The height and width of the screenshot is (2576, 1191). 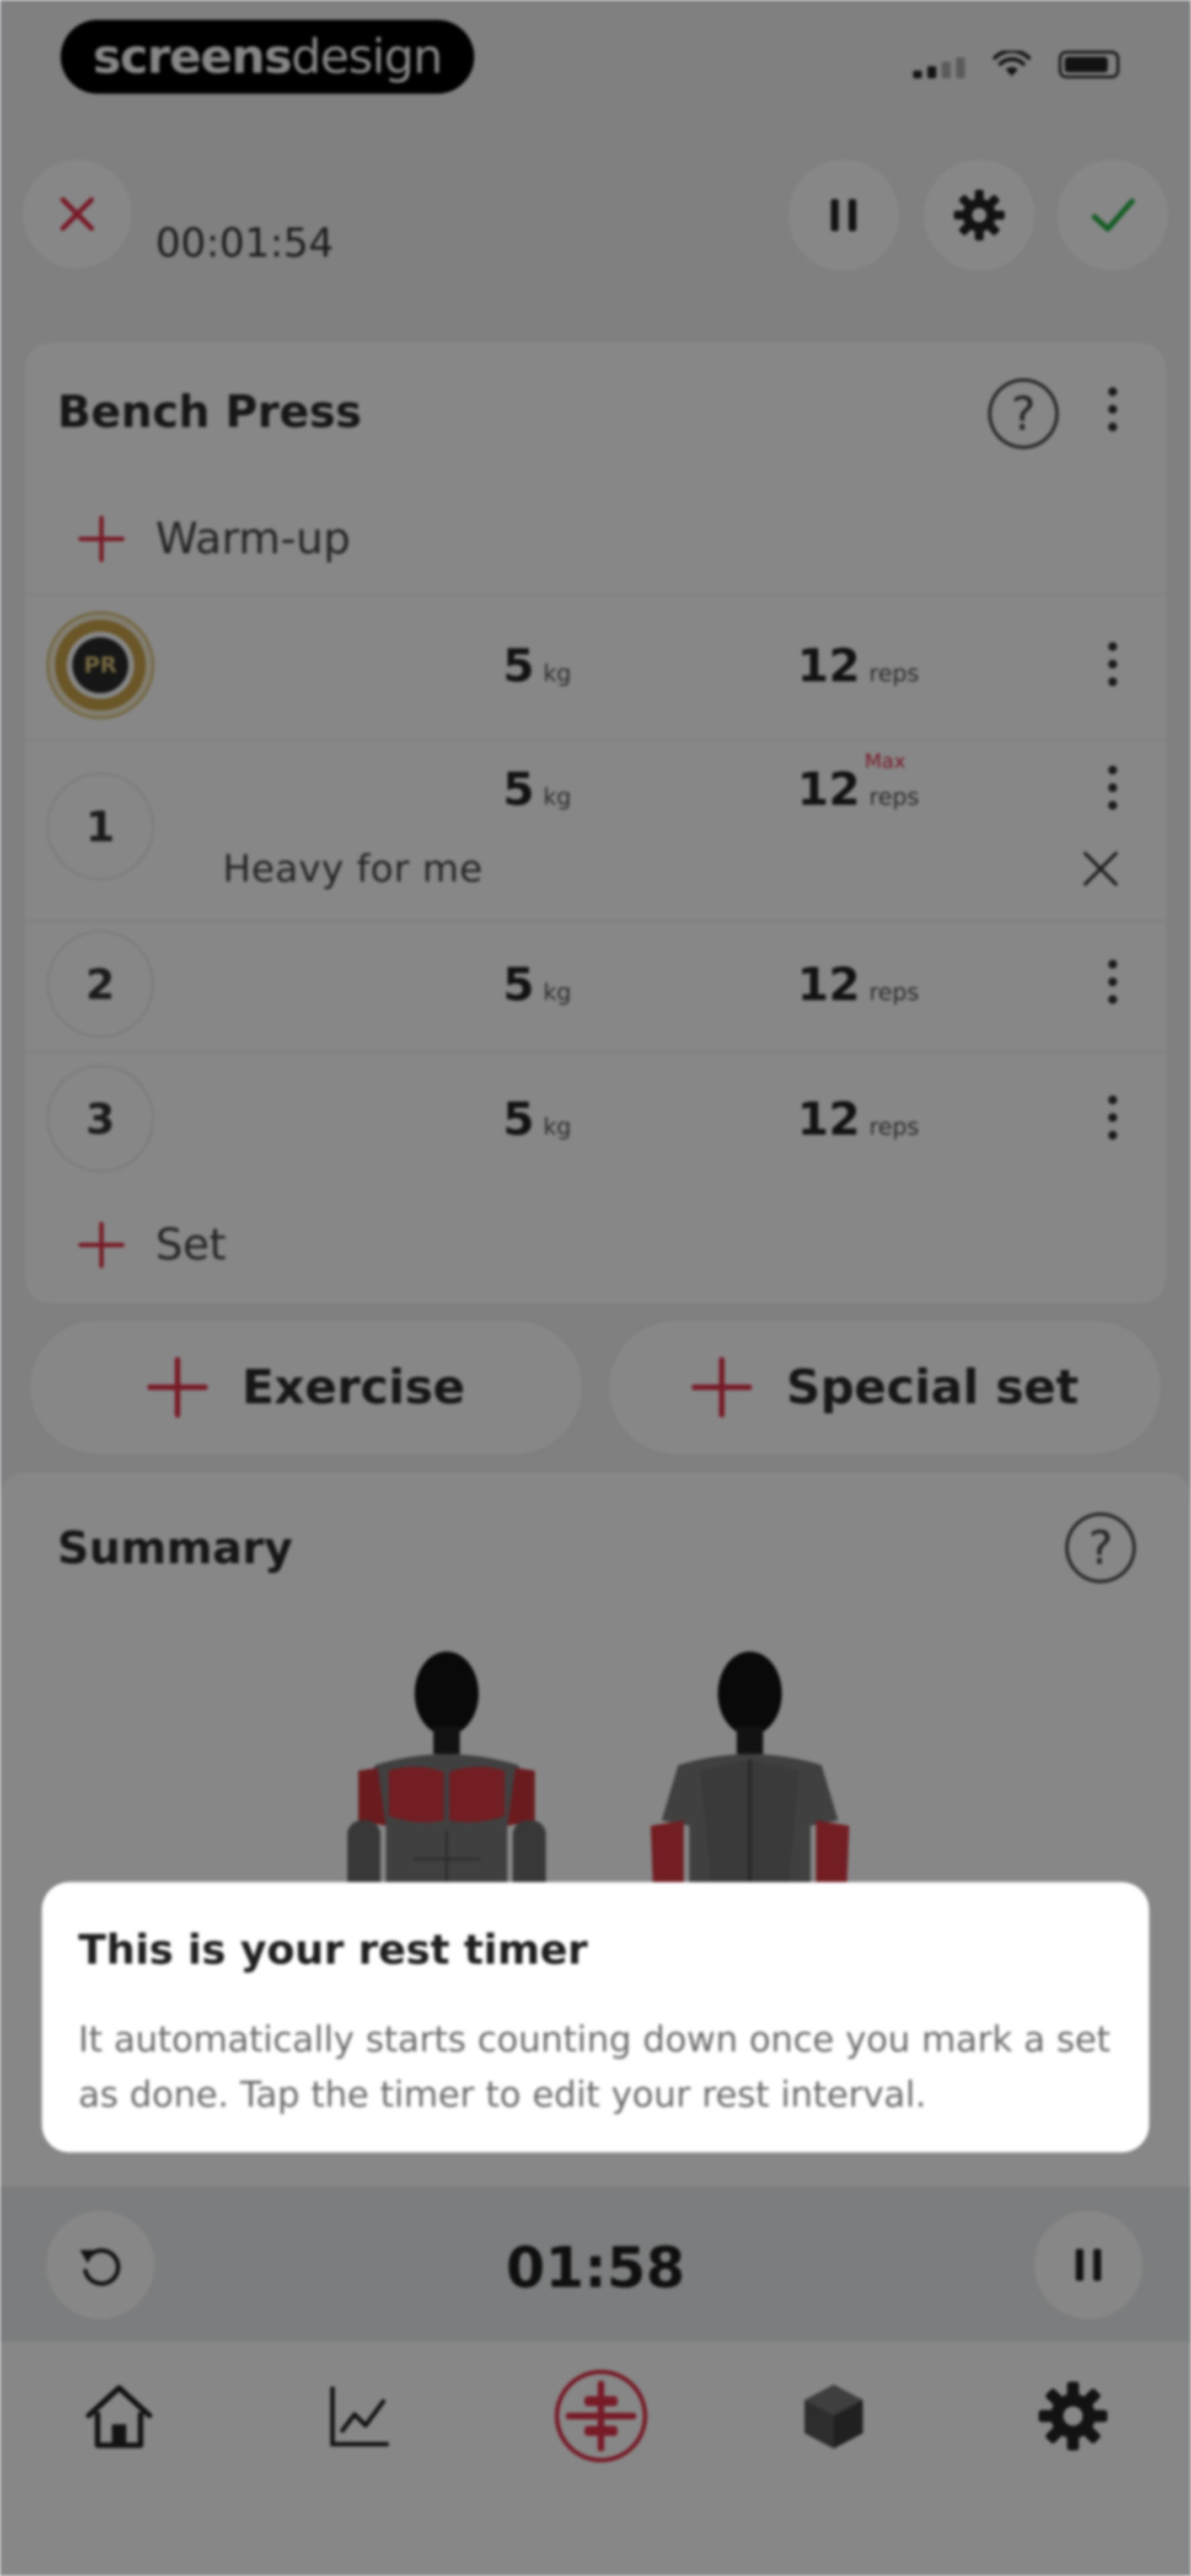 I want to click on nav-home, so click(x=119, y=2416).